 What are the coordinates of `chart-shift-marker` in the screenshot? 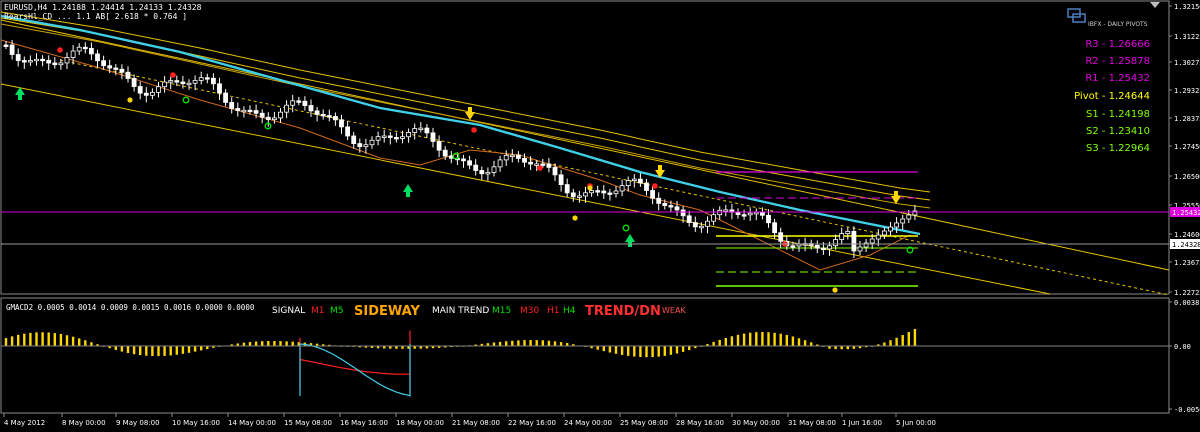 It's located at (1155, 5).